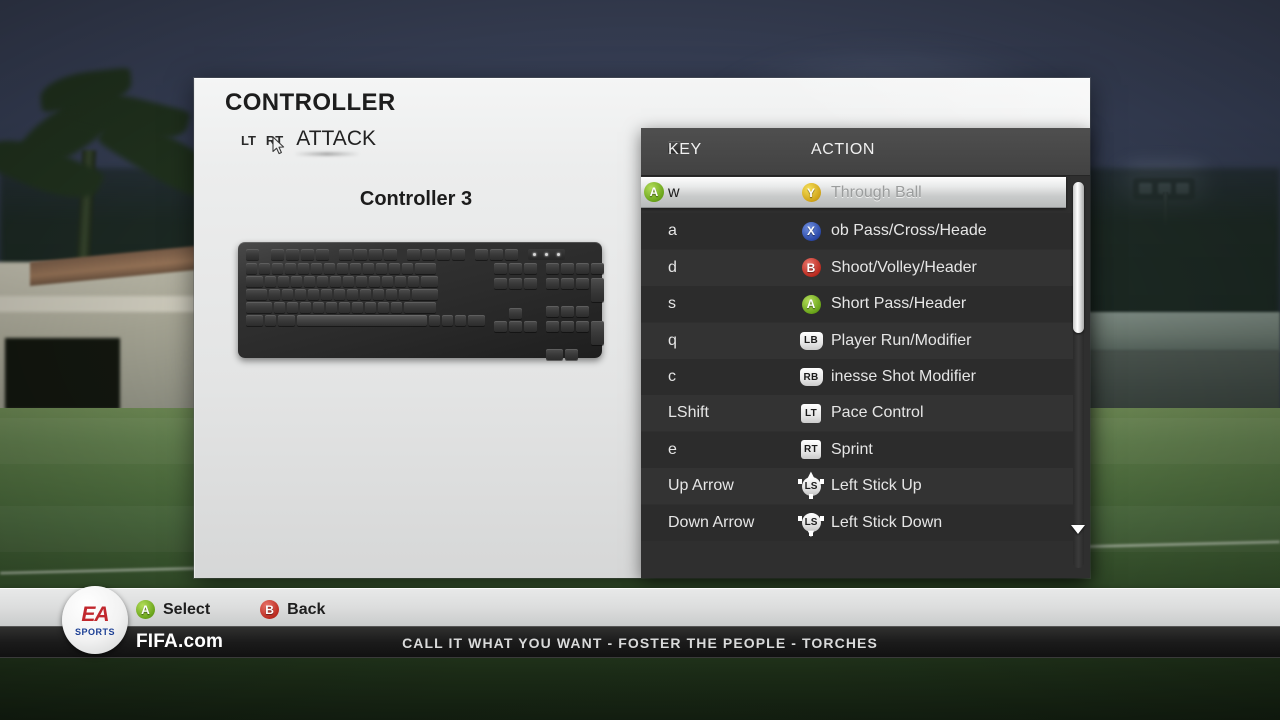  What do you see at coordinates (711, 522) in the screenshot?
I see `cell-key: Down Arrow` at bounding box center [711, 522].